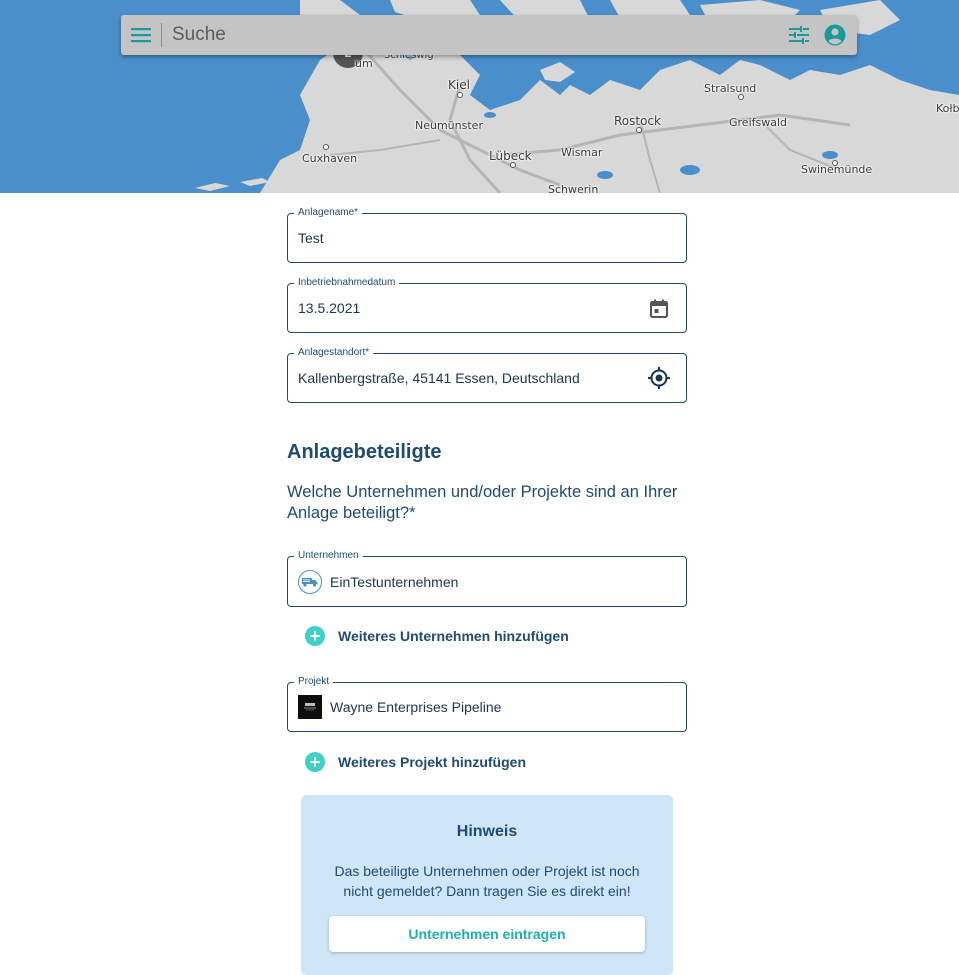 The image size is (959, 975). What do you see at coordinates (141, 35) in the screenshot?
I see `hamburger-menu-icon` at bounding box center [141, 35].